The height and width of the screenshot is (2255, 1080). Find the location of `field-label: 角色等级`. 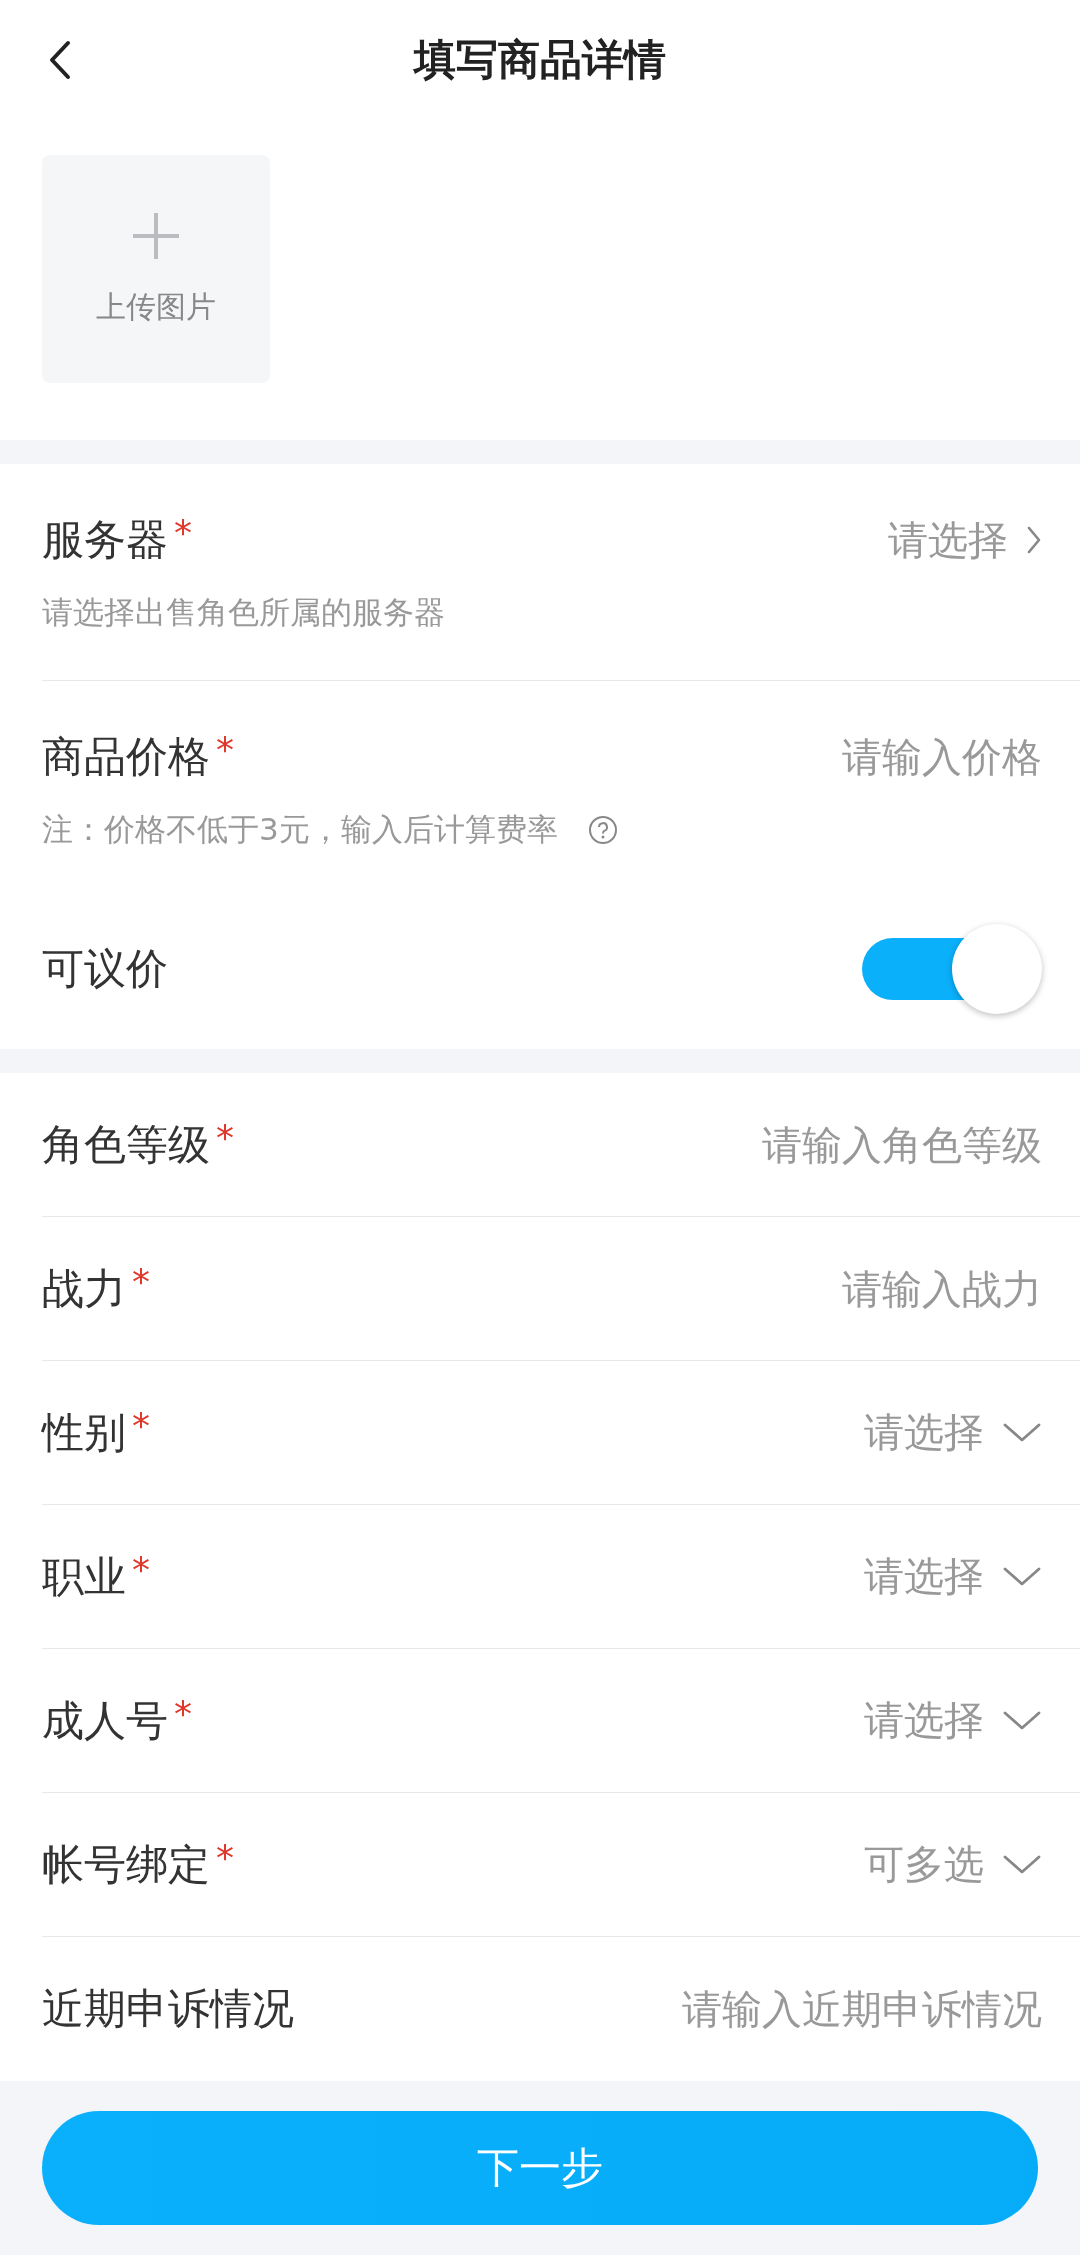

field-label: 角色等级 is located at coordinates (126, 1144).